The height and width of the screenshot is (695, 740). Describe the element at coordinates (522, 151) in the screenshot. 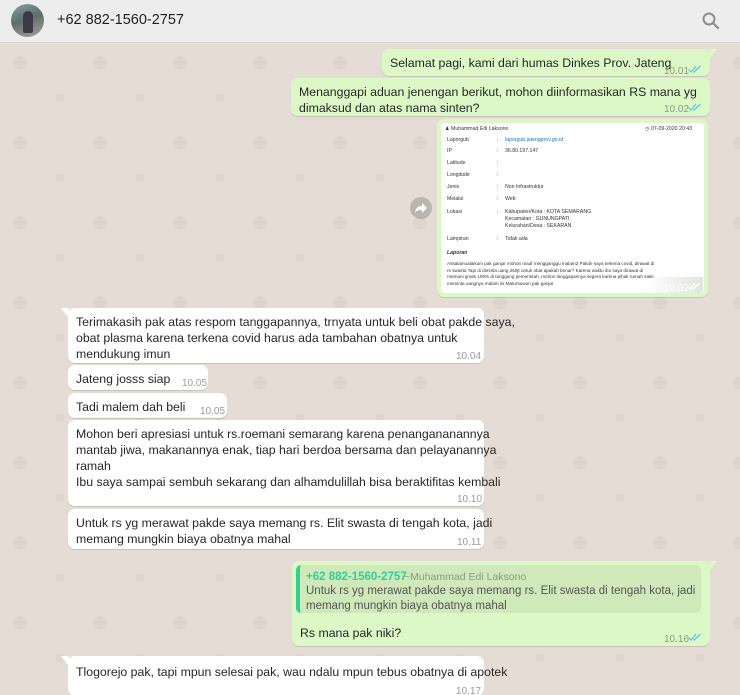

I see `field-value: 36.80.197.147` at that location.